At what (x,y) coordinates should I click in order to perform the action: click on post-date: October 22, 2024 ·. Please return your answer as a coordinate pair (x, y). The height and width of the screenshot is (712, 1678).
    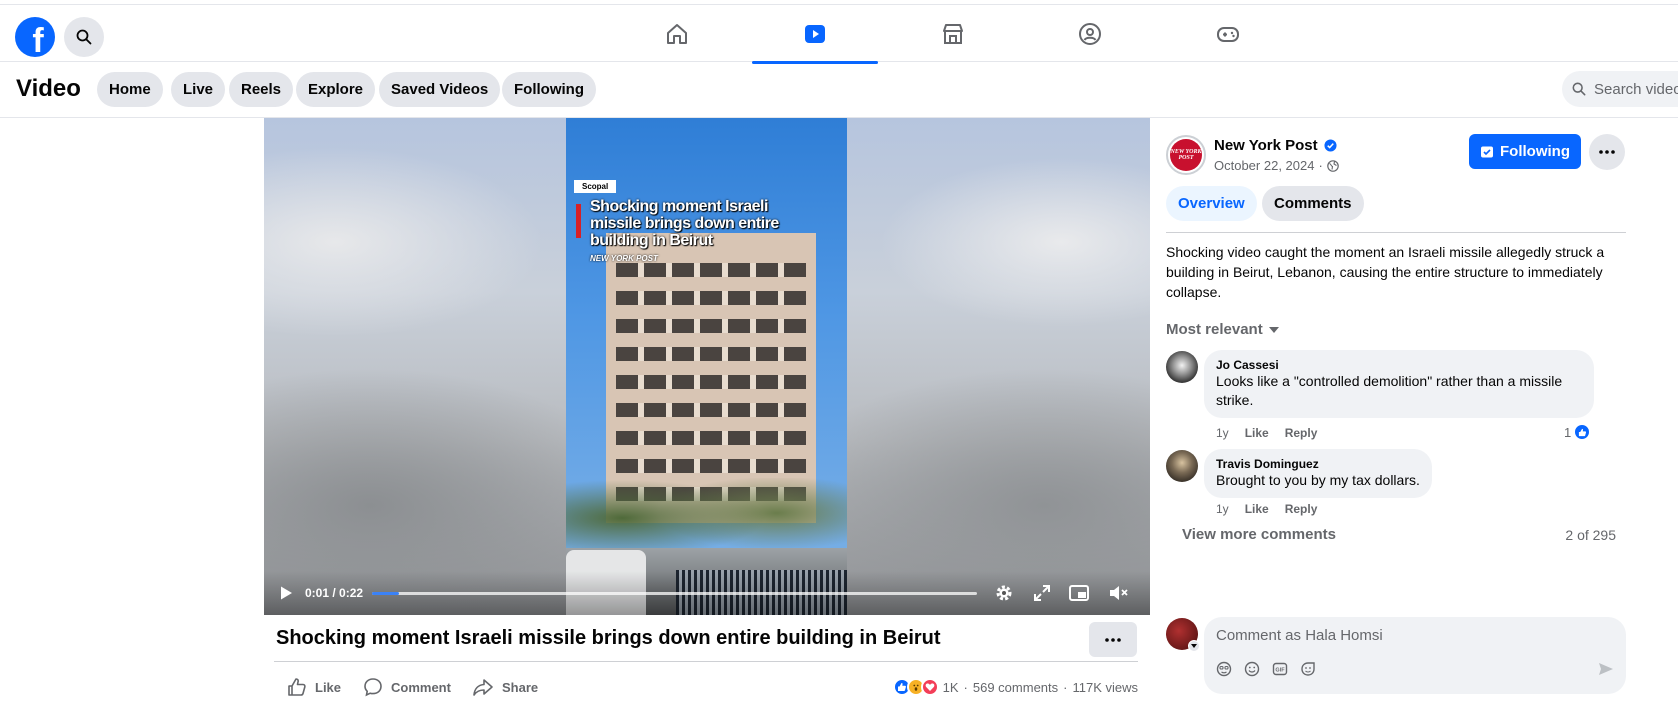
    Looking at the image, I should click on (1276, 165).